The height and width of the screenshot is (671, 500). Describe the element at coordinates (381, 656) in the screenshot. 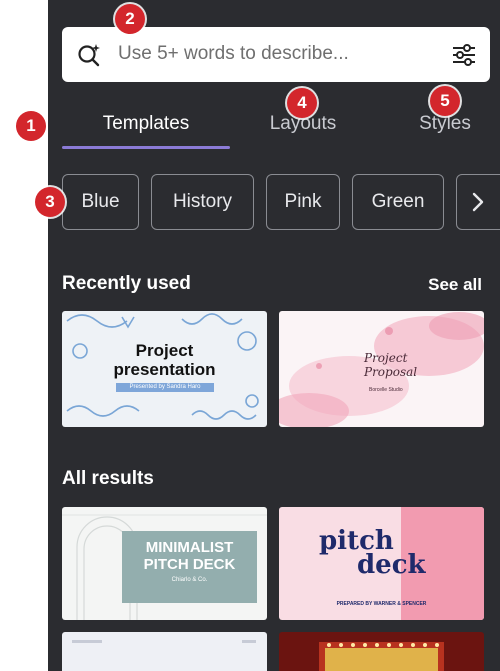

I see `marquee-lights-decoration` at that location.